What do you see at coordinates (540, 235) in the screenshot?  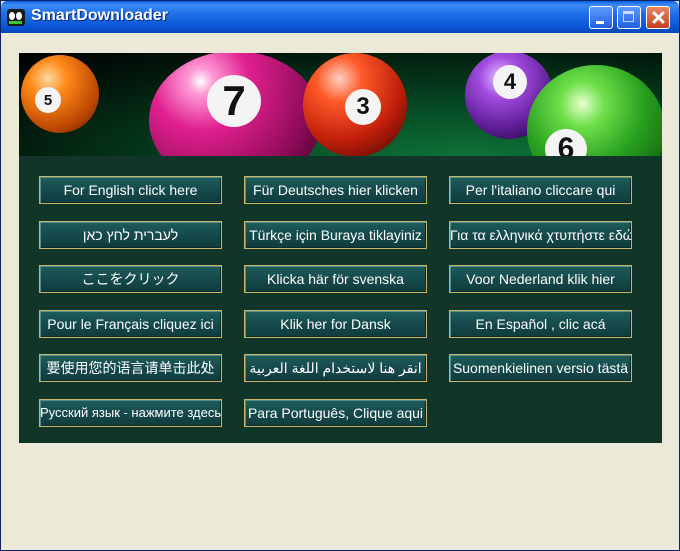 I see `language-button-greek: Για τα ελληνικά χτυπήστε εδώ` at bounding box center [540, 235].